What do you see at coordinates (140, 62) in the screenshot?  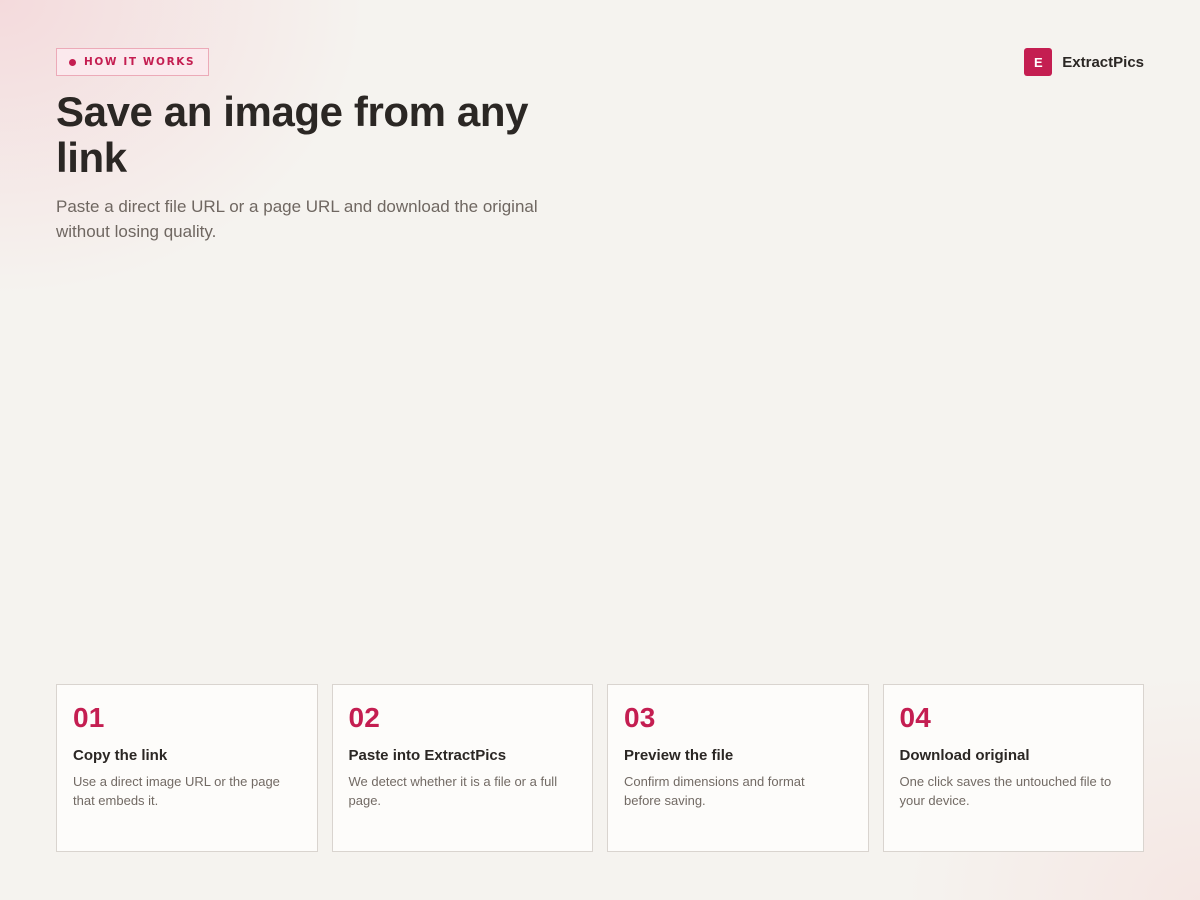 I see `section-badge-label: HOW IT WORKS` at bounding box center [140, 62].